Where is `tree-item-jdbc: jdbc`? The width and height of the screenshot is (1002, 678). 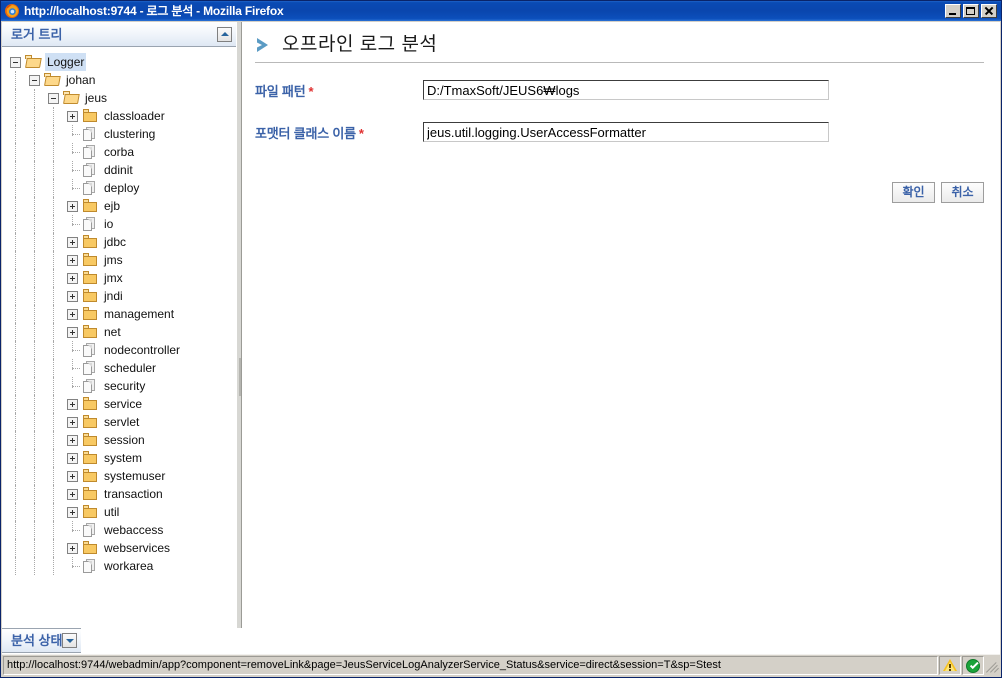 tree-item-jdbc: jdbc is located at coordinates (119, 242).